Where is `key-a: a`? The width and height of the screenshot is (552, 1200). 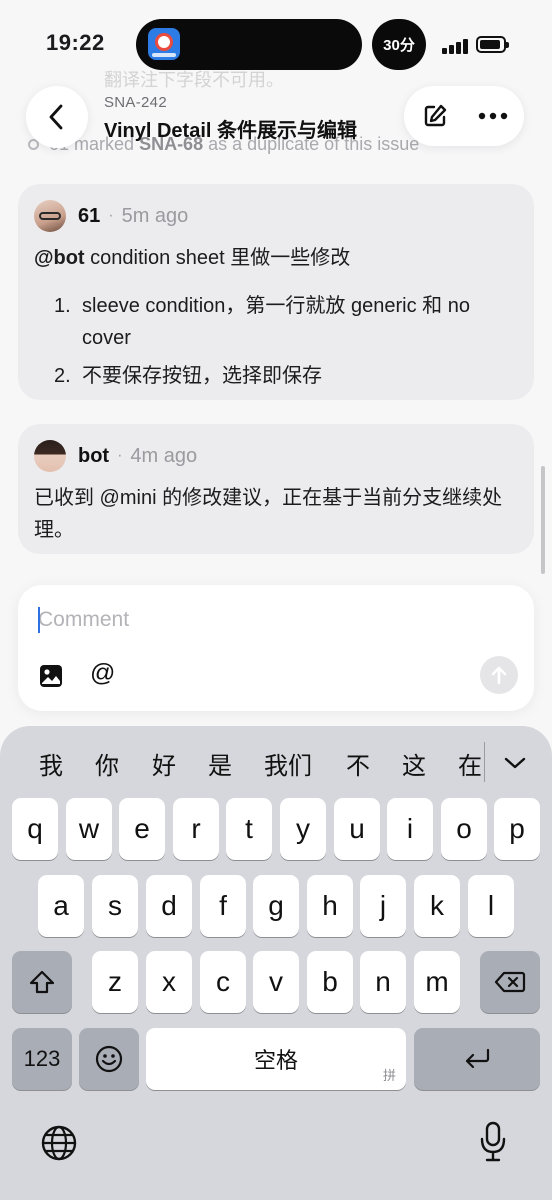
key-a: a is located at coordinates (61, 906).